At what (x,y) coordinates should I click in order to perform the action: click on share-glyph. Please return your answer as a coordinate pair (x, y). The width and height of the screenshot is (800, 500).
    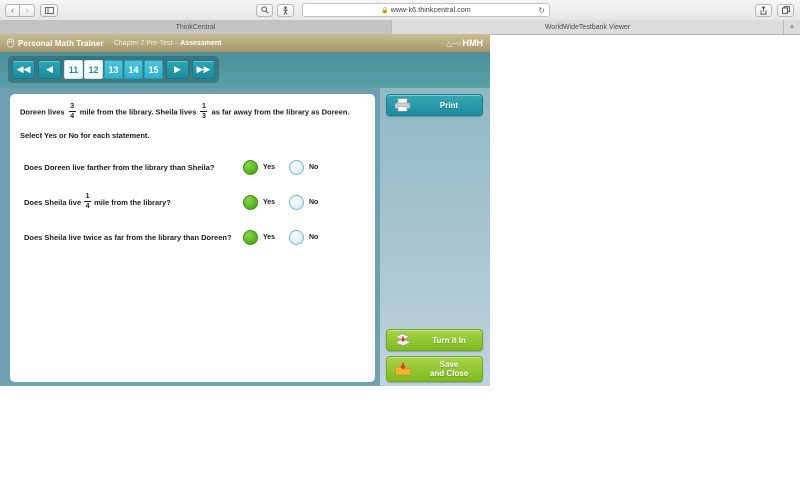
    Looking at the image, I should click on (763, 10).